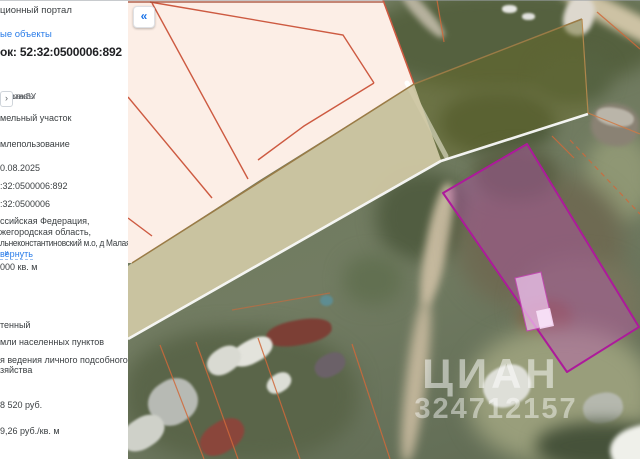 The height and width of the screenshot is (459, 640). I want to click on unit-cost-value: 9,26 руб./кв. м, so click(30, 431).